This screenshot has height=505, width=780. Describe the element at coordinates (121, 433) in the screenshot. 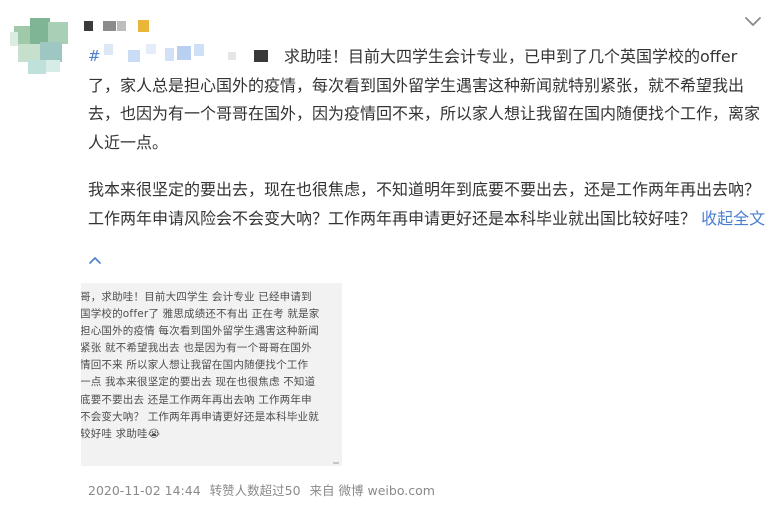

I see `image-text-line: 较好哇 求助哇😭` at that location.